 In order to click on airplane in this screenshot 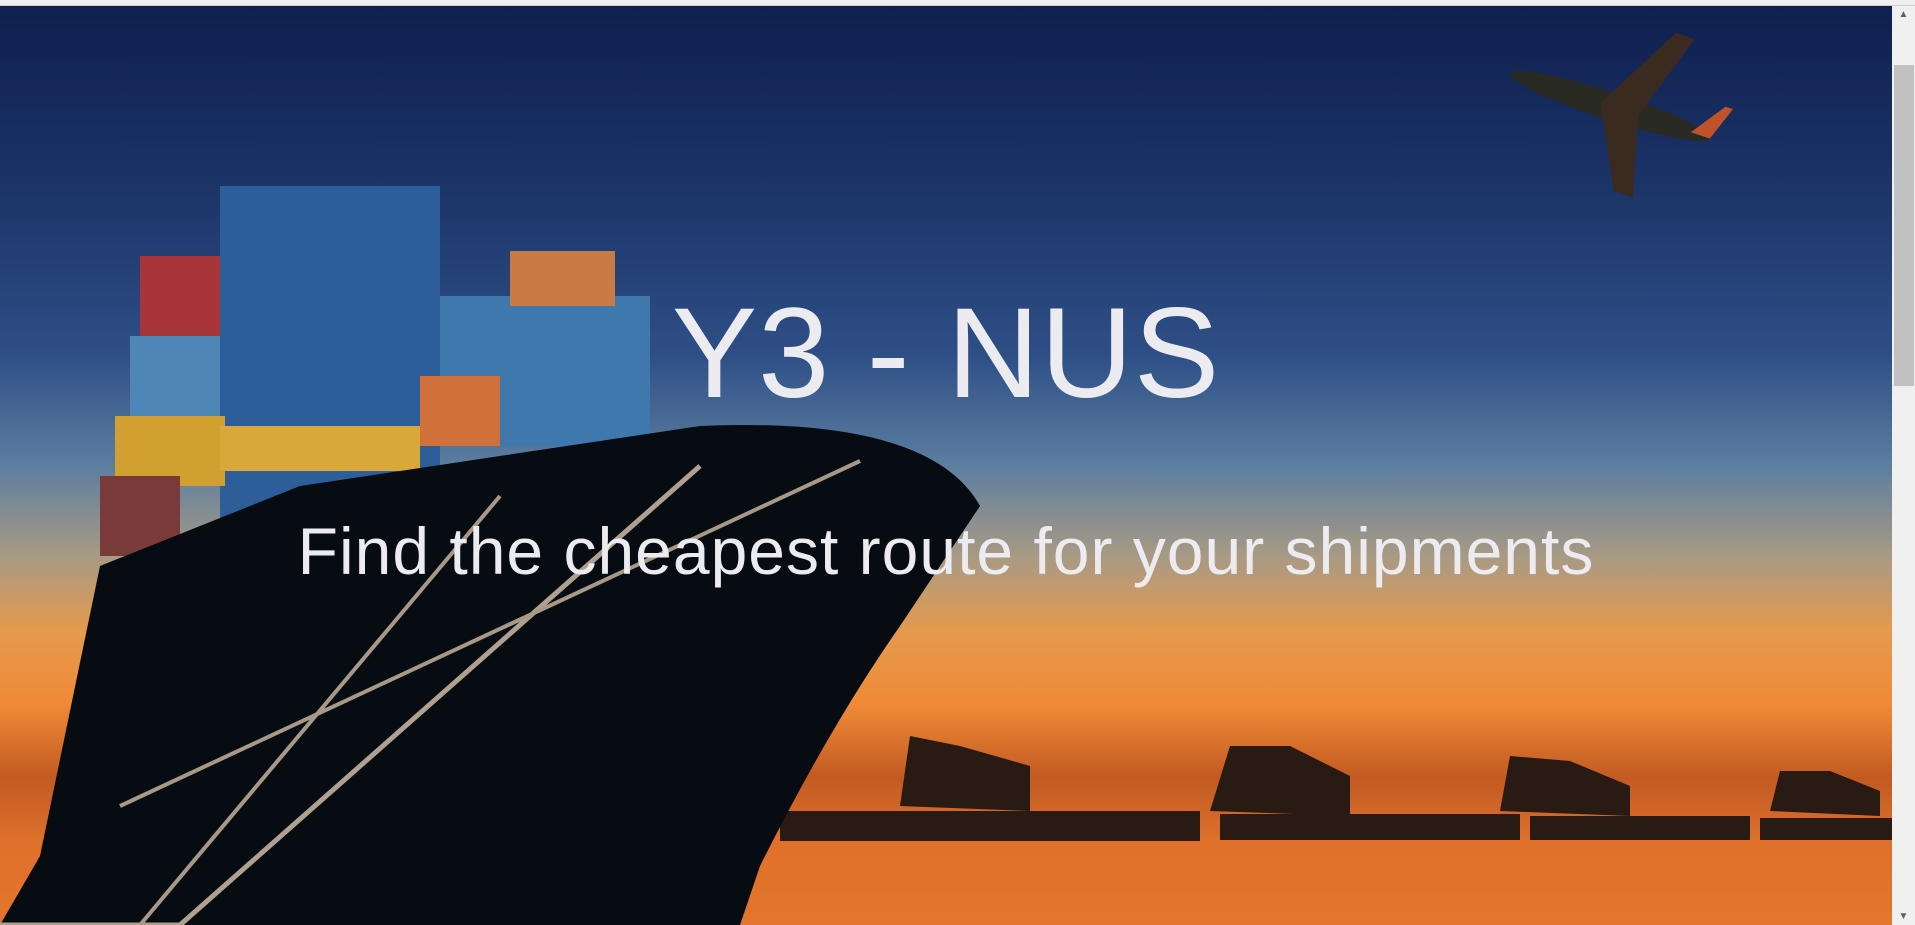, I will do `click(1622, 115)`.